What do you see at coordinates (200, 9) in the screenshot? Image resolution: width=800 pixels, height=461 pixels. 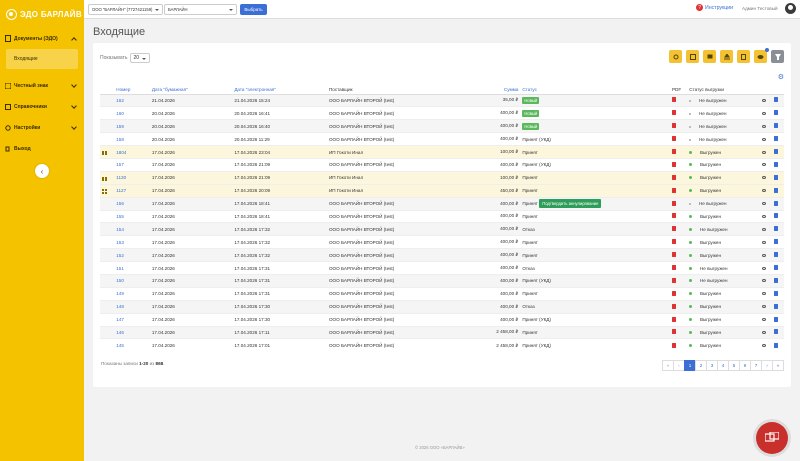 I see `unit-select: БАРЛАЙН` at bounding box center [200, 9].